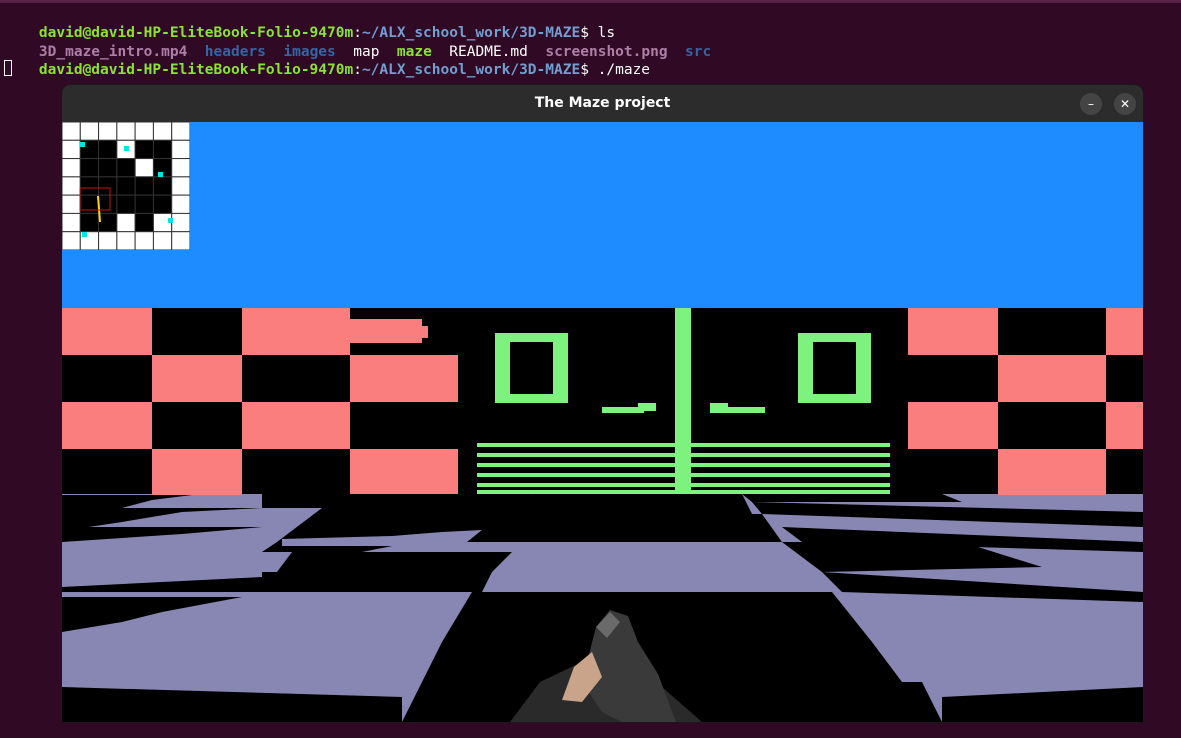 This screenshot has width=1181, height=738. Describe the element at coordinates (590, 1) in the screenshot. I see `terminal-top-border` at that location.